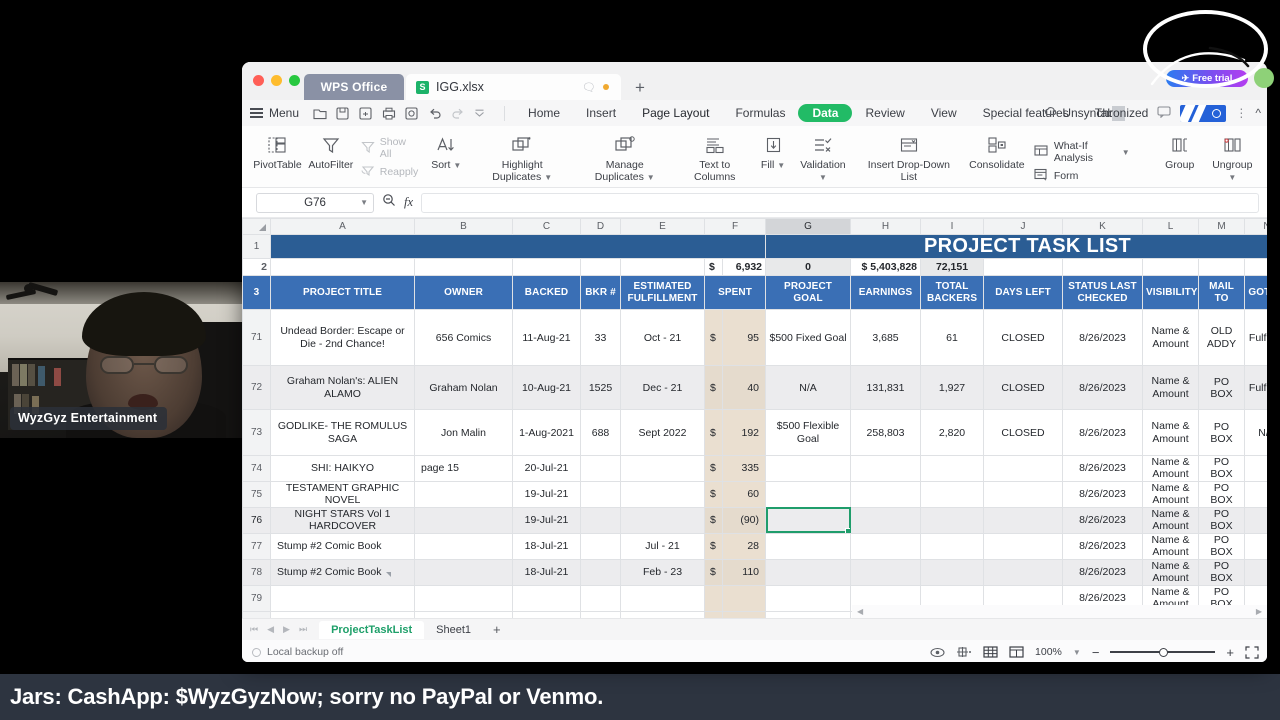 Image resolution: width=1280 pixels, height=720 pixels. Describe the element at coordinates (1255, 226) in the screenshot. I see `col-header-N: N` at that location.